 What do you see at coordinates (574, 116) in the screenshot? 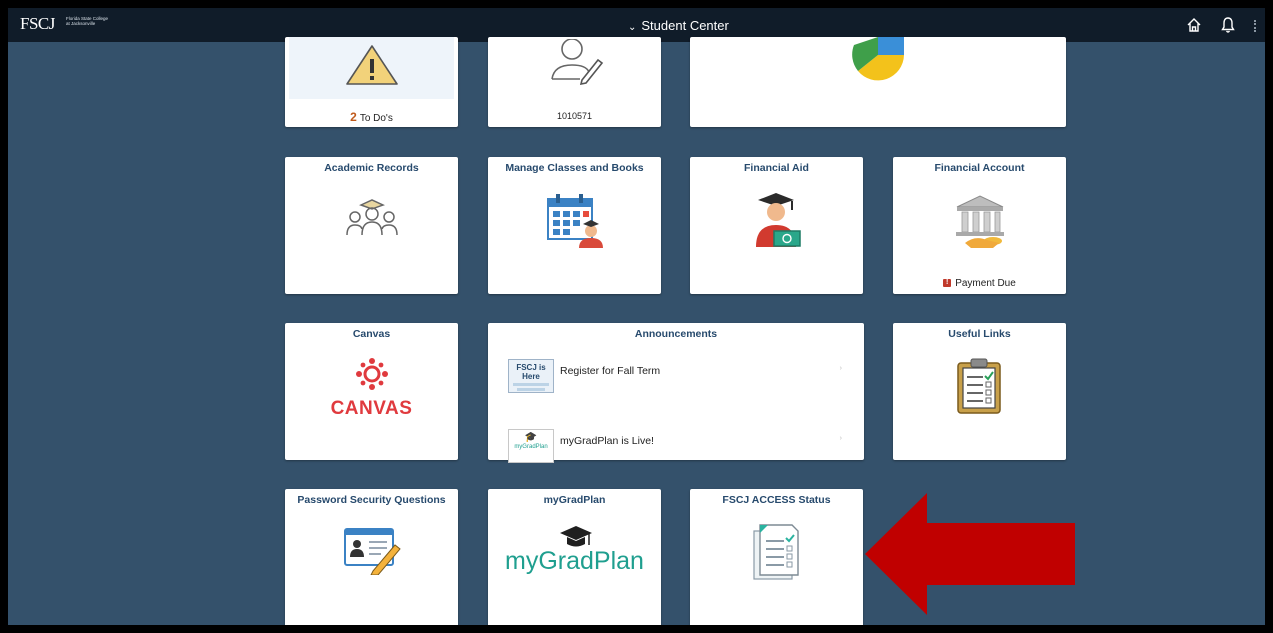
I see `student-id: 1010571` at bounding box center [574, 116].